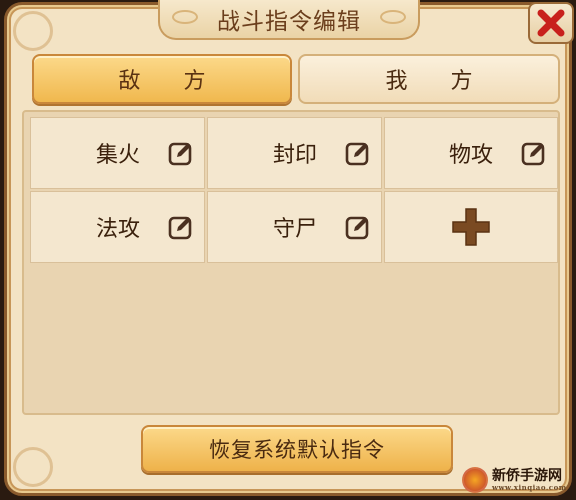 Image resolution: width=576 pixels, height=500 pixels. What do you see at coordinates (117, 229) in the screenshot?
I see `command-label: 法攻` at bounding box center [117, 229].